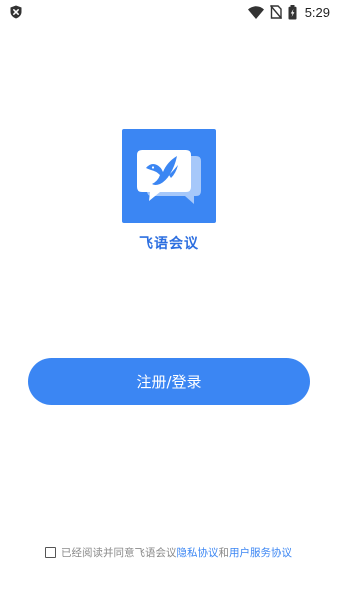 Image resolution: width=338 pixels, height=600 pixels. What do you see at coordinates (275, 12) in the screenshot?
I see `no-sim-icon` at bounding box center [275, 12].